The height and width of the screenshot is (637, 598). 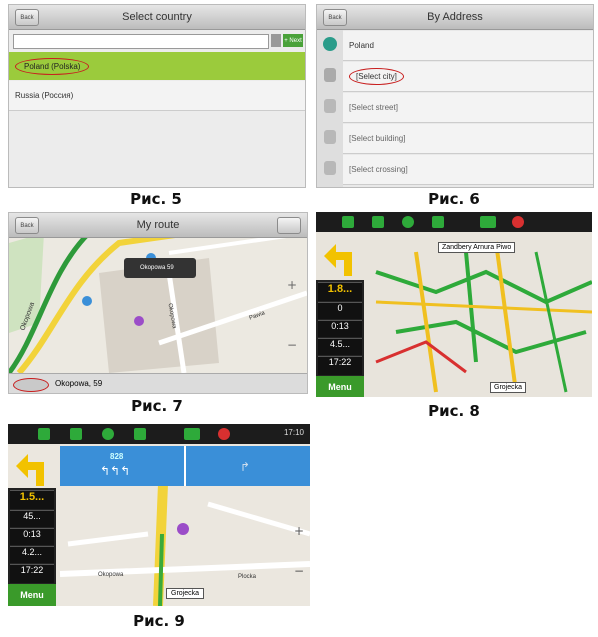 What do you see at coordinates (117, 456) in the screenshot?
I see `lane-label: 828` at bounding box center [117, 456].